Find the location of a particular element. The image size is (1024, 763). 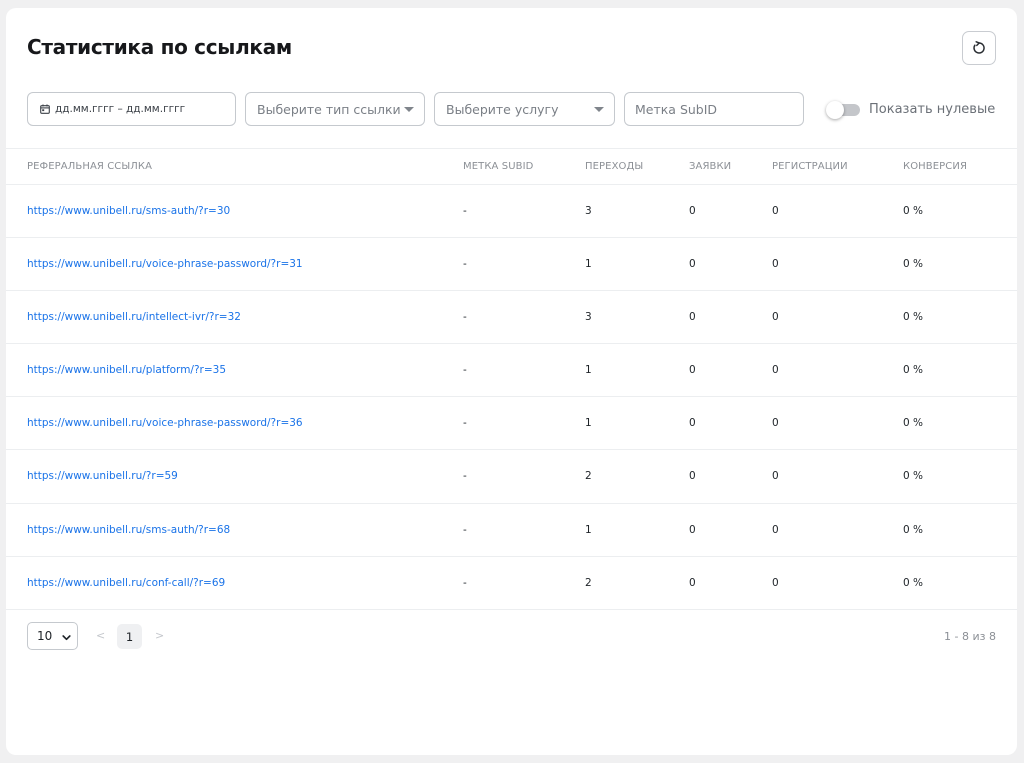

table-row: https://www.unibell.ru/?r=59 - 2 0 0 0 % is located at coordinates (511, 477).